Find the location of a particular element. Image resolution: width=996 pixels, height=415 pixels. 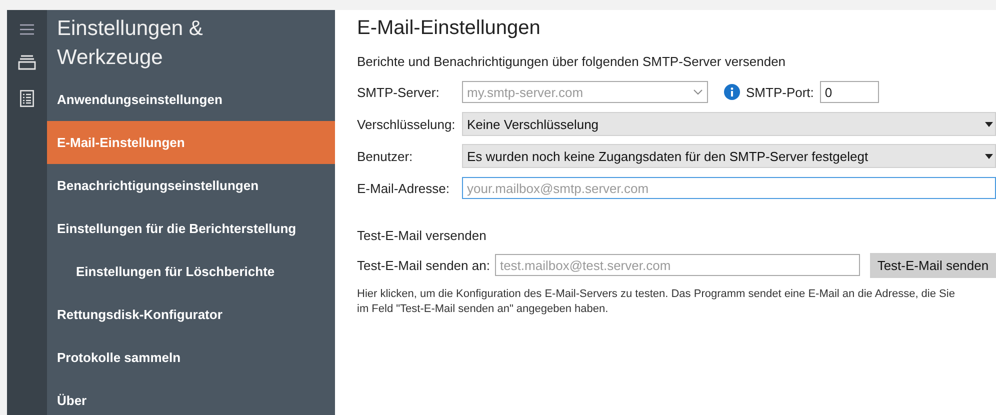

sidebar-item: Rettungsdisk-Konfigurator is located at coordinates (191, 314).